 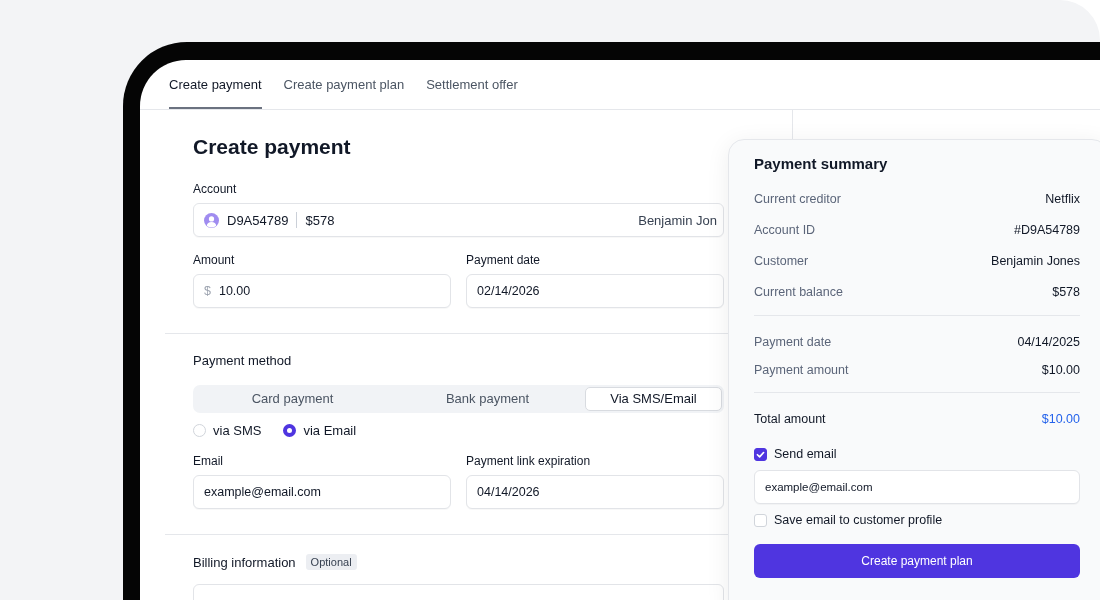 What do you see at coordinates (331, 562) in the screenshot?
I see `optional-tag: Optional` at bounding box center [331, 562].